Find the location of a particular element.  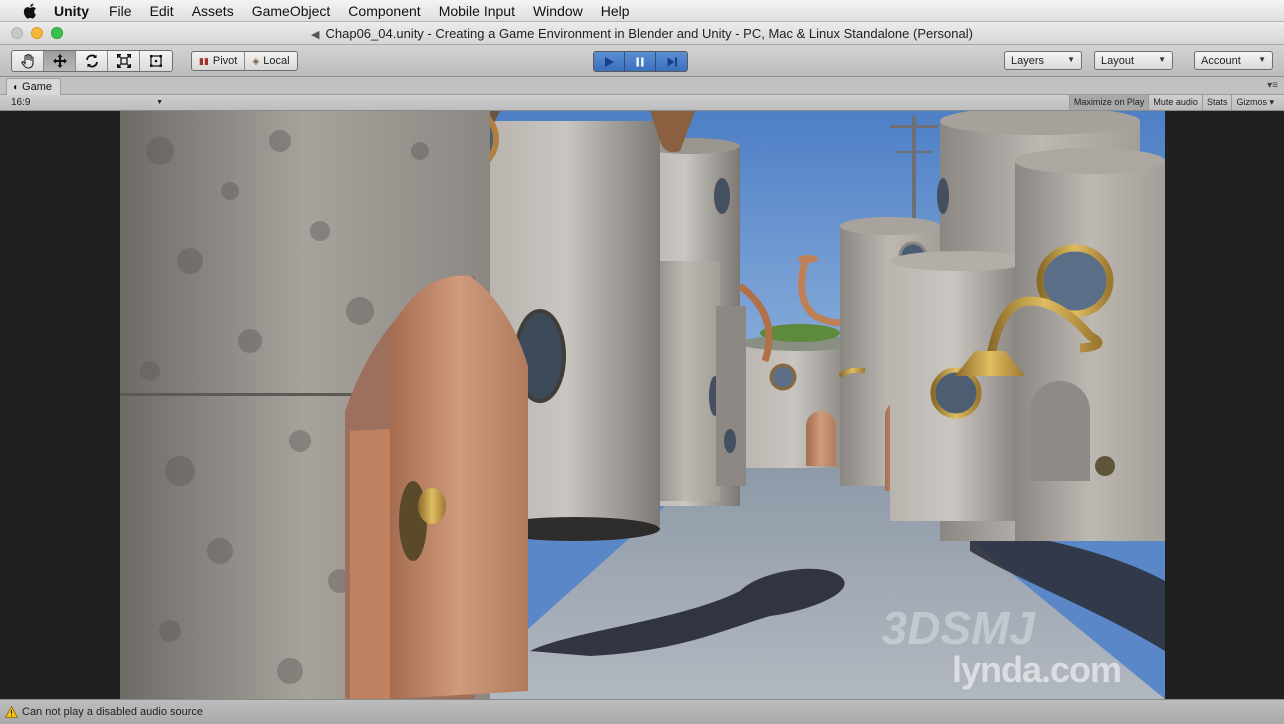

menu-help: Help is located at coordinates (615, 11).